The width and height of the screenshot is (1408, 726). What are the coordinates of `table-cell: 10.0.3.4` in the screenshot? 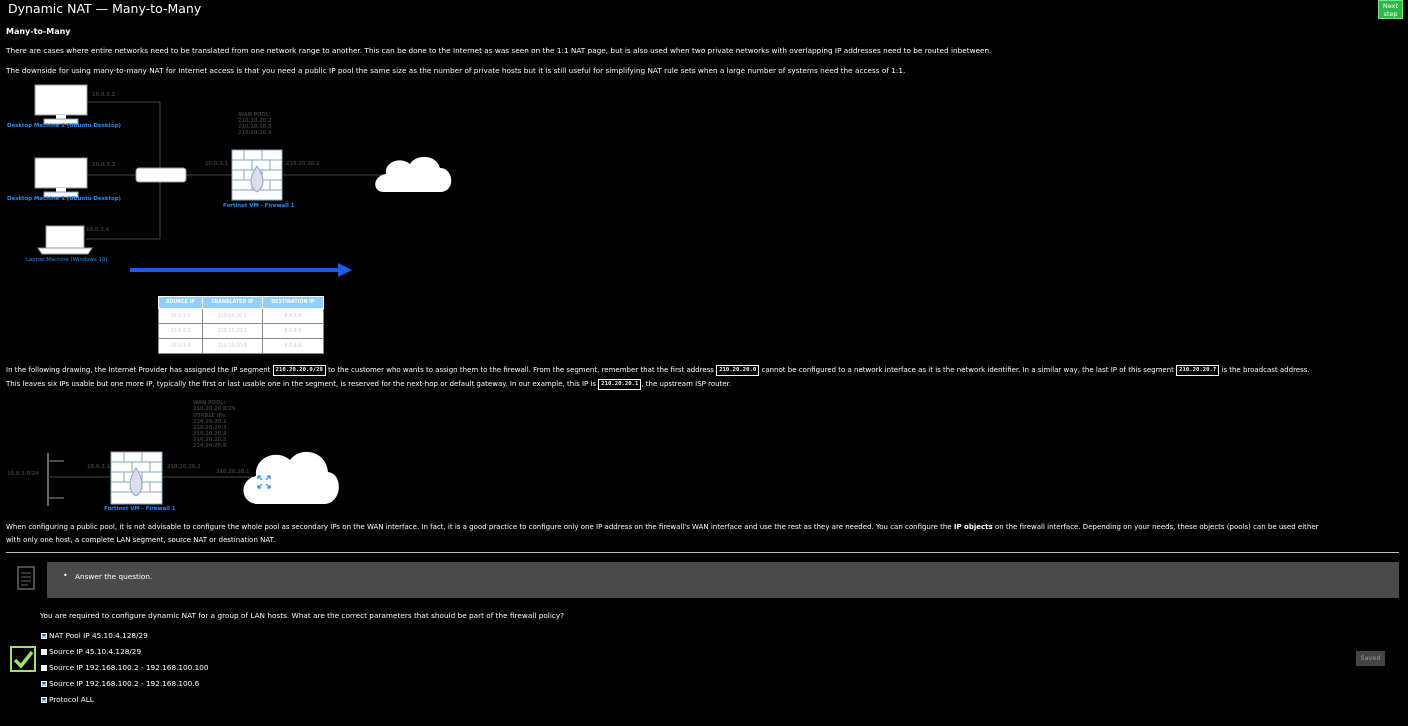 It's located at (180, 346).